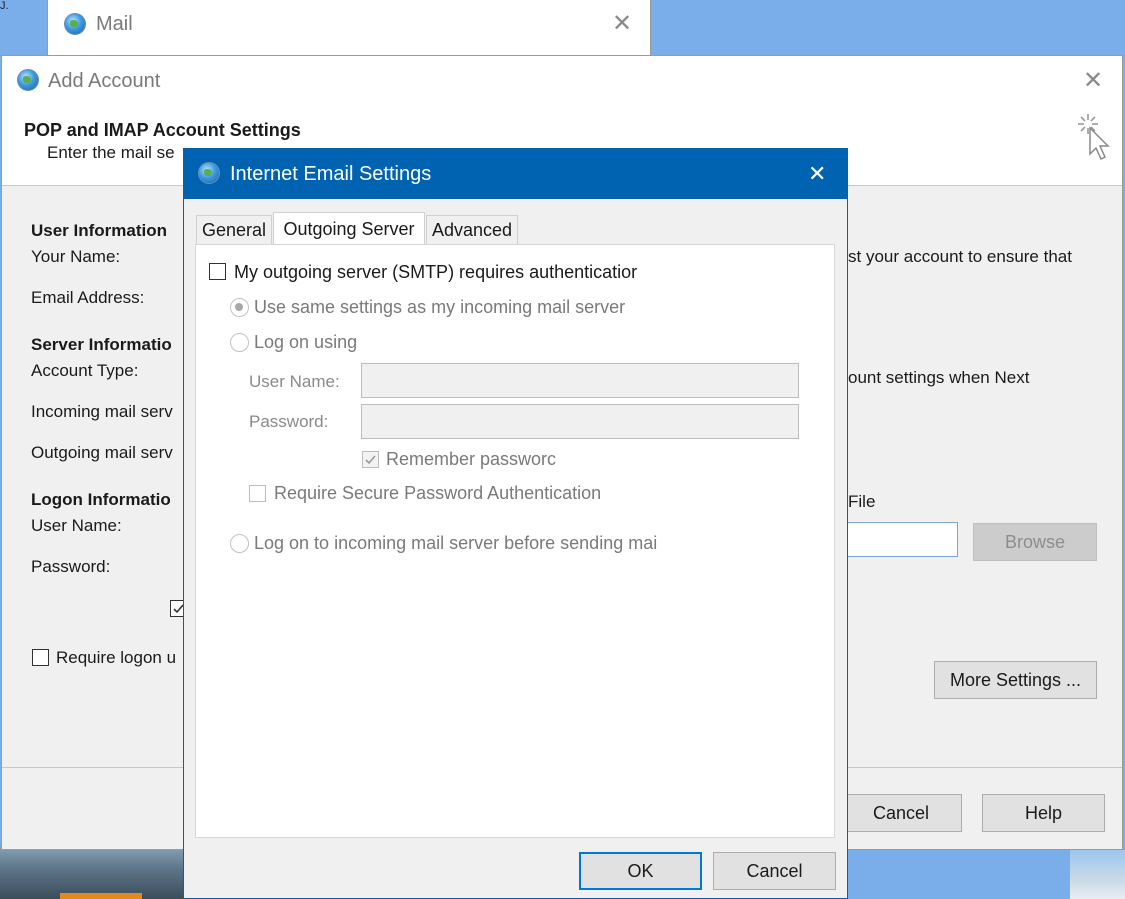 This screenshot has width=1125, height=899. Describe the element at coordinates (162, 130) in the screenshot. I see `page-heading: POP and IMAP Account Settings` at that location.